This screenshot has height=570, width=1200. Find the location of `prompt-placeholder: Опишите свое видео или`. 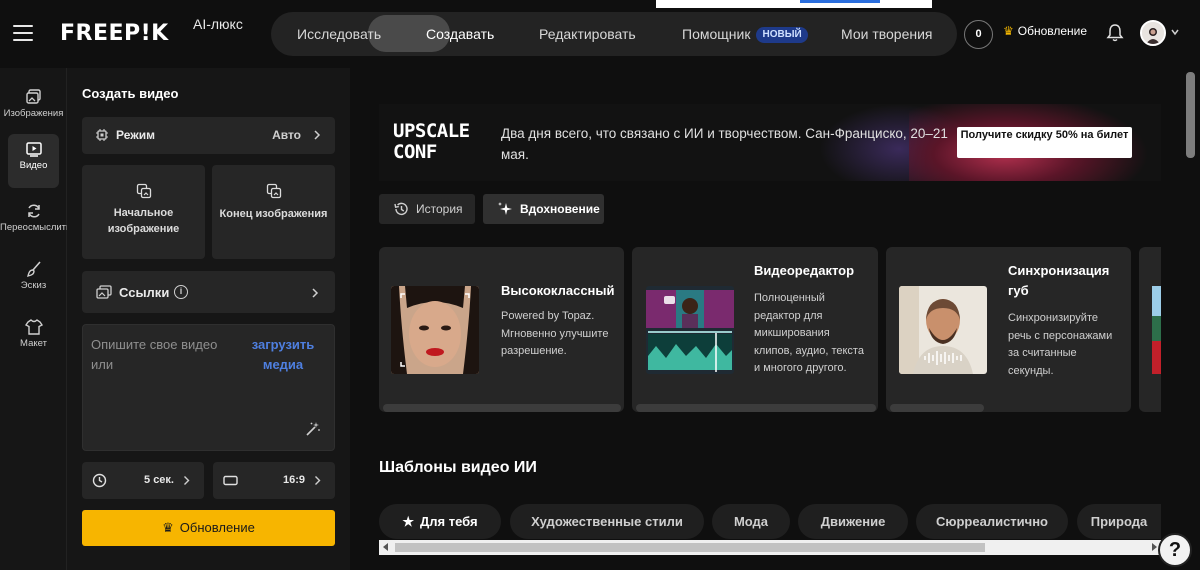

prompt-placeholder: Опишите свое видео или is located at coordinates (154, 354).